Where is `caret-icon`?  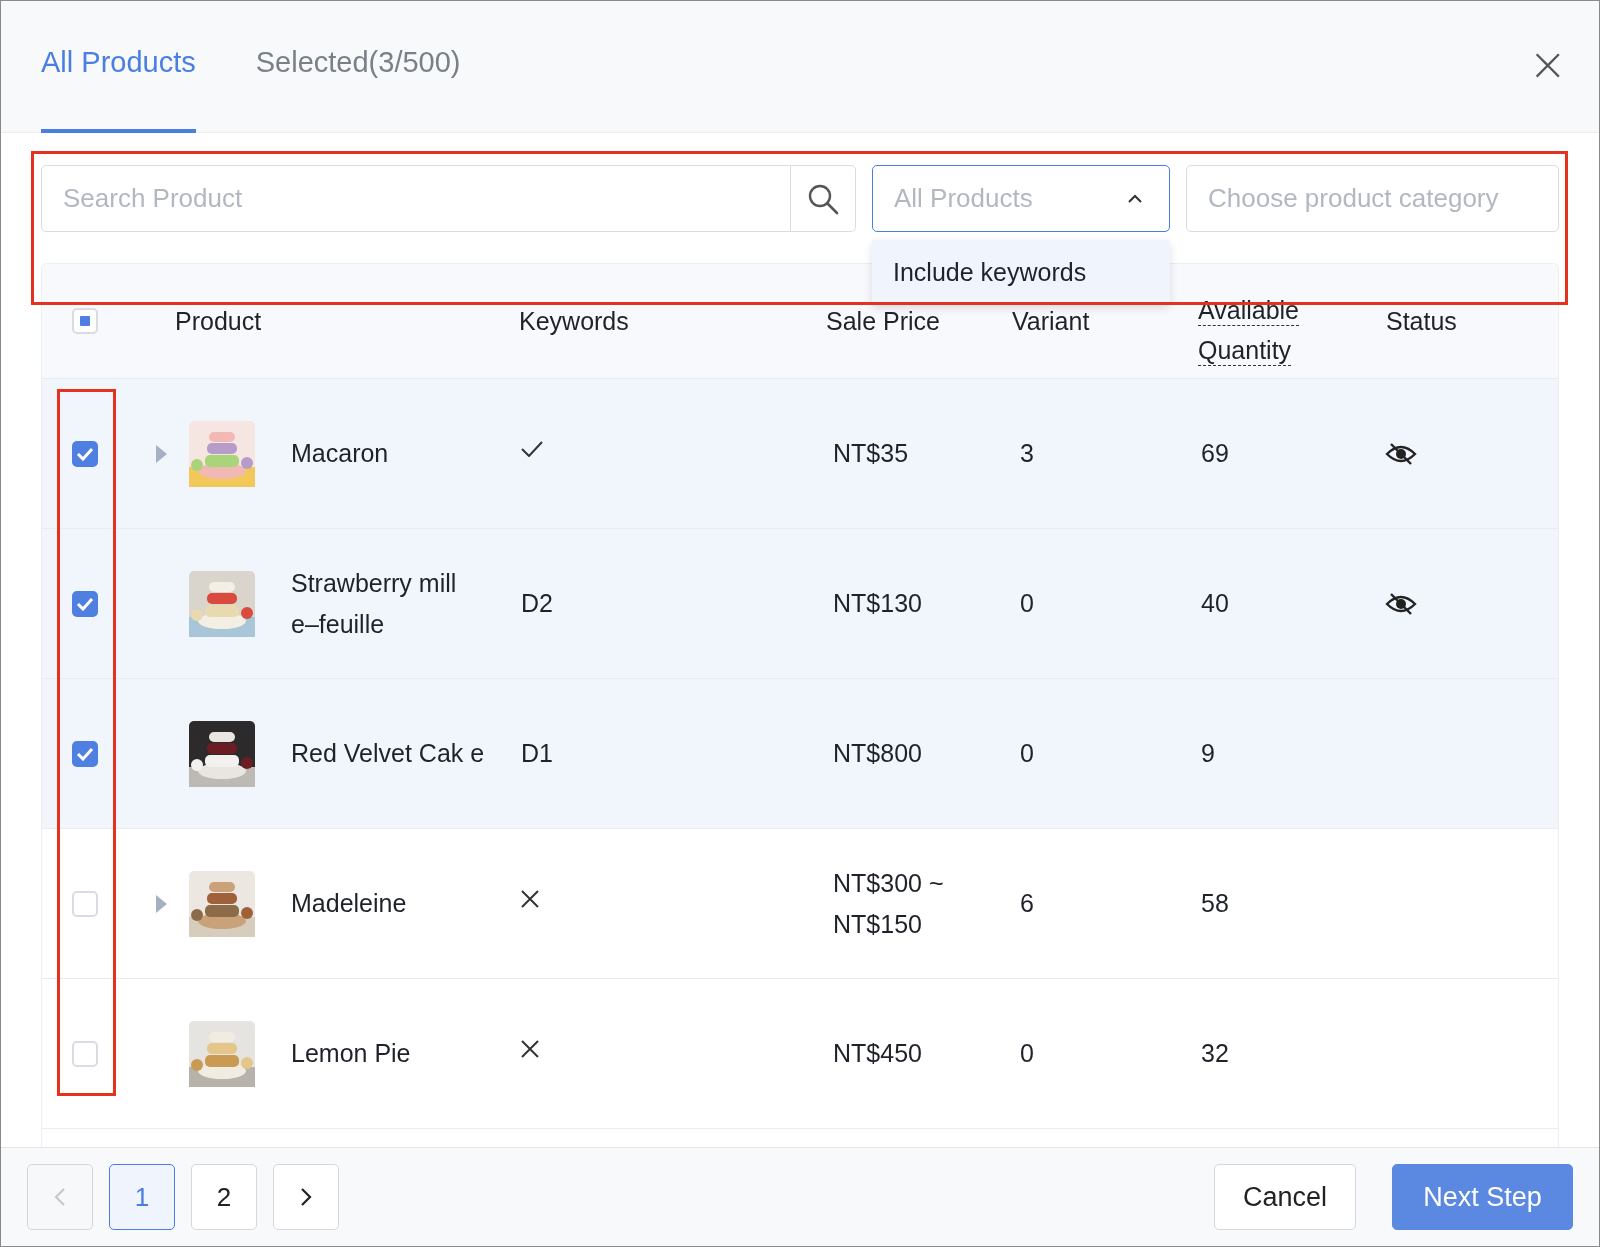
caret-icon is located at coordinates (1135, 198).